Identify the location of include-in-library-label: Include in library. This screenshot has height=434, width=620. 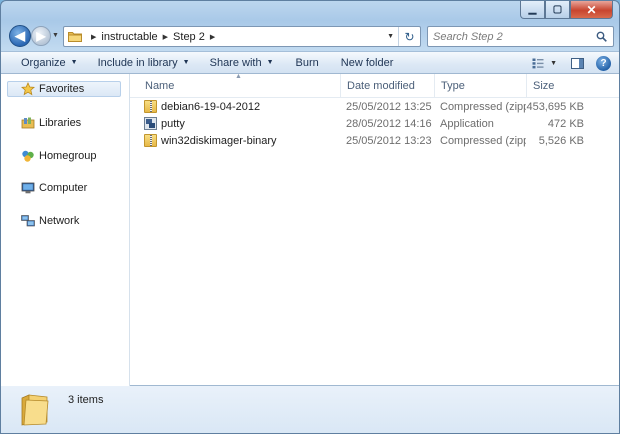
(137, 62).